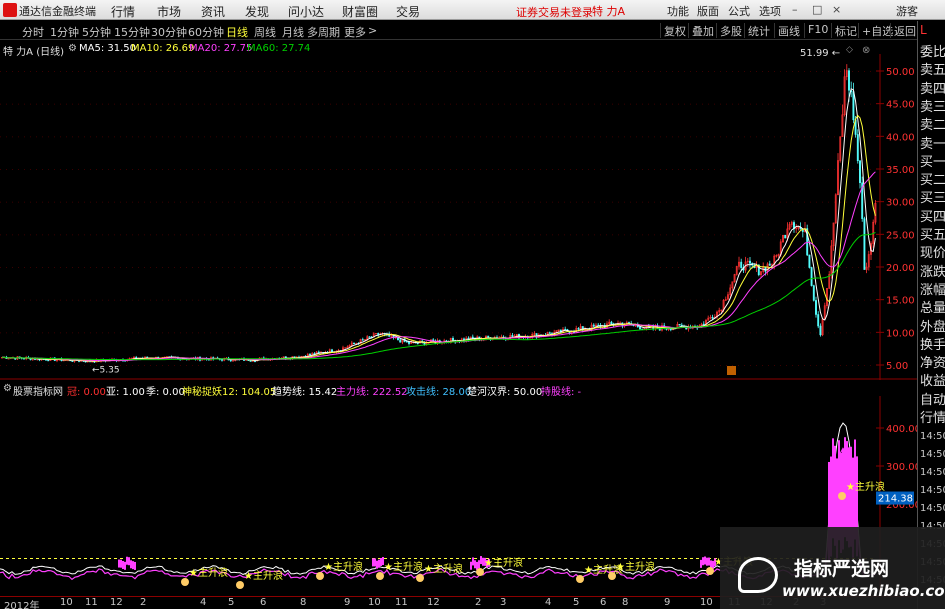 This screenshot has height=609, width=945. What do you see at coordinates (708, 11) in the screenshot?
I see `menu-layout: 版面` at bounding box center [708, 11].